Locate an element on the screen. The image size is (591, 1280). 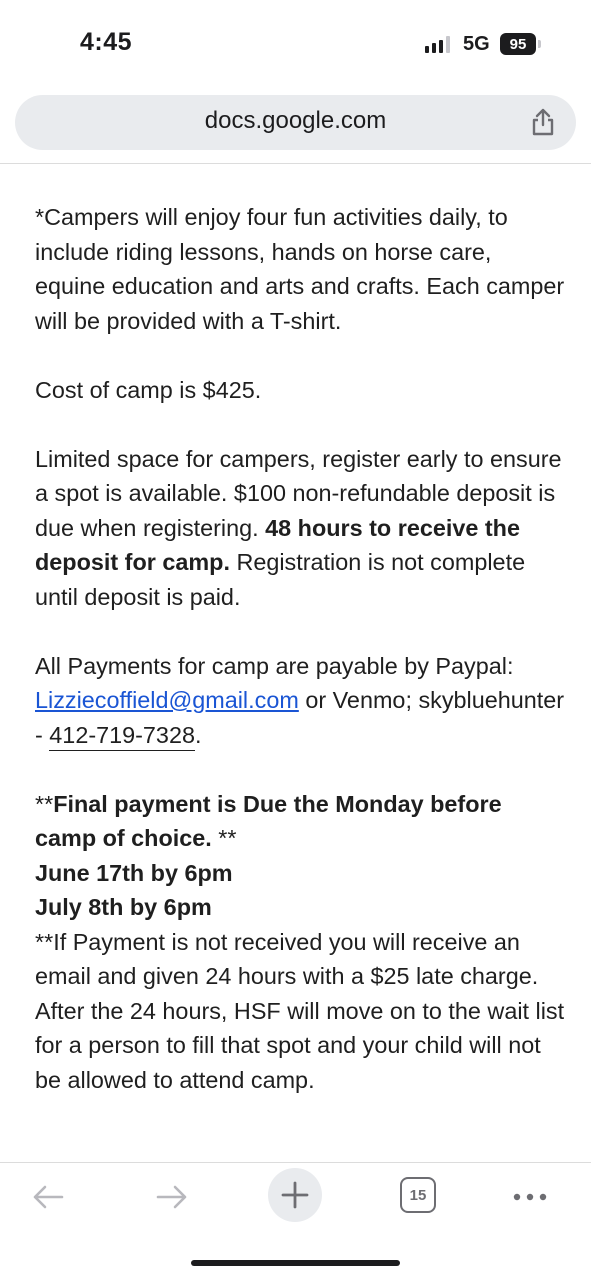
browser-toolbar: 15 is located at coordinates (295, 1221).